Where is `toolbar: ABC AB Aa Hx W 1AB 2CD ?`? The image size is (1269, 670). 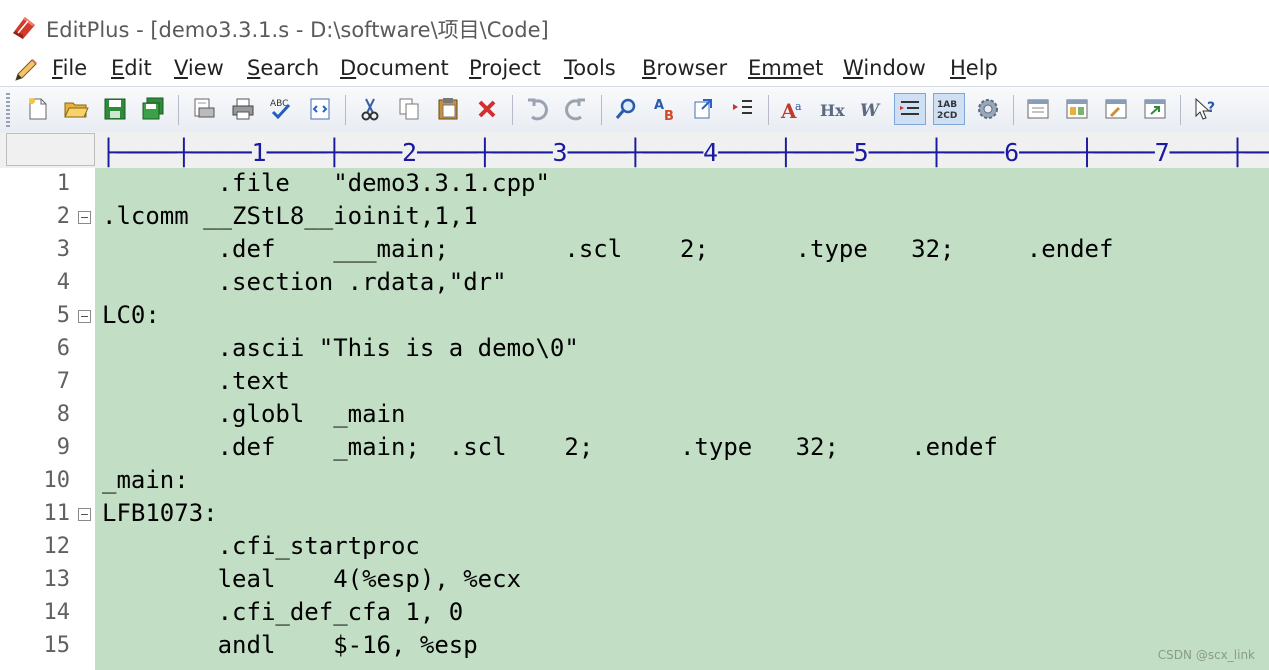 toolbar: ABC AB Aa Hx W 1AB 2CD ? is located at coordinates (634, 110).